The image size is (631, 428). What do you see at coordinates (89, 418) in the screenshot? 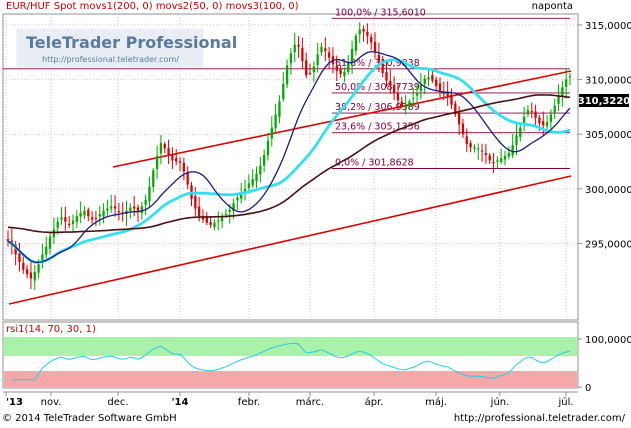
I see `copyright: © 2014 TeleTrader Software GmbH` at bounding box center [89, 418].